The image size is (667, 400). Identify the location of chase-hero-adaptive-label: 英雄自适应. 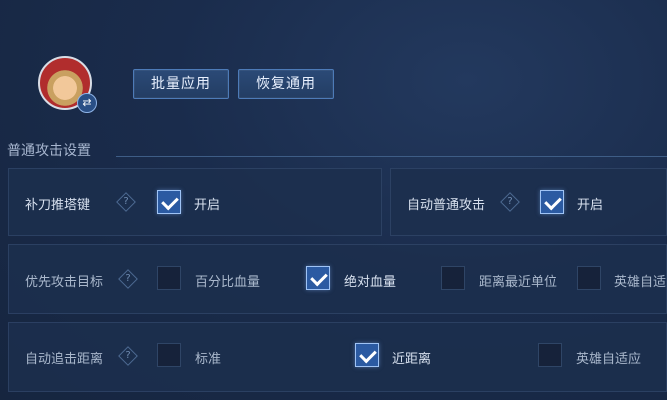
(609, 359).